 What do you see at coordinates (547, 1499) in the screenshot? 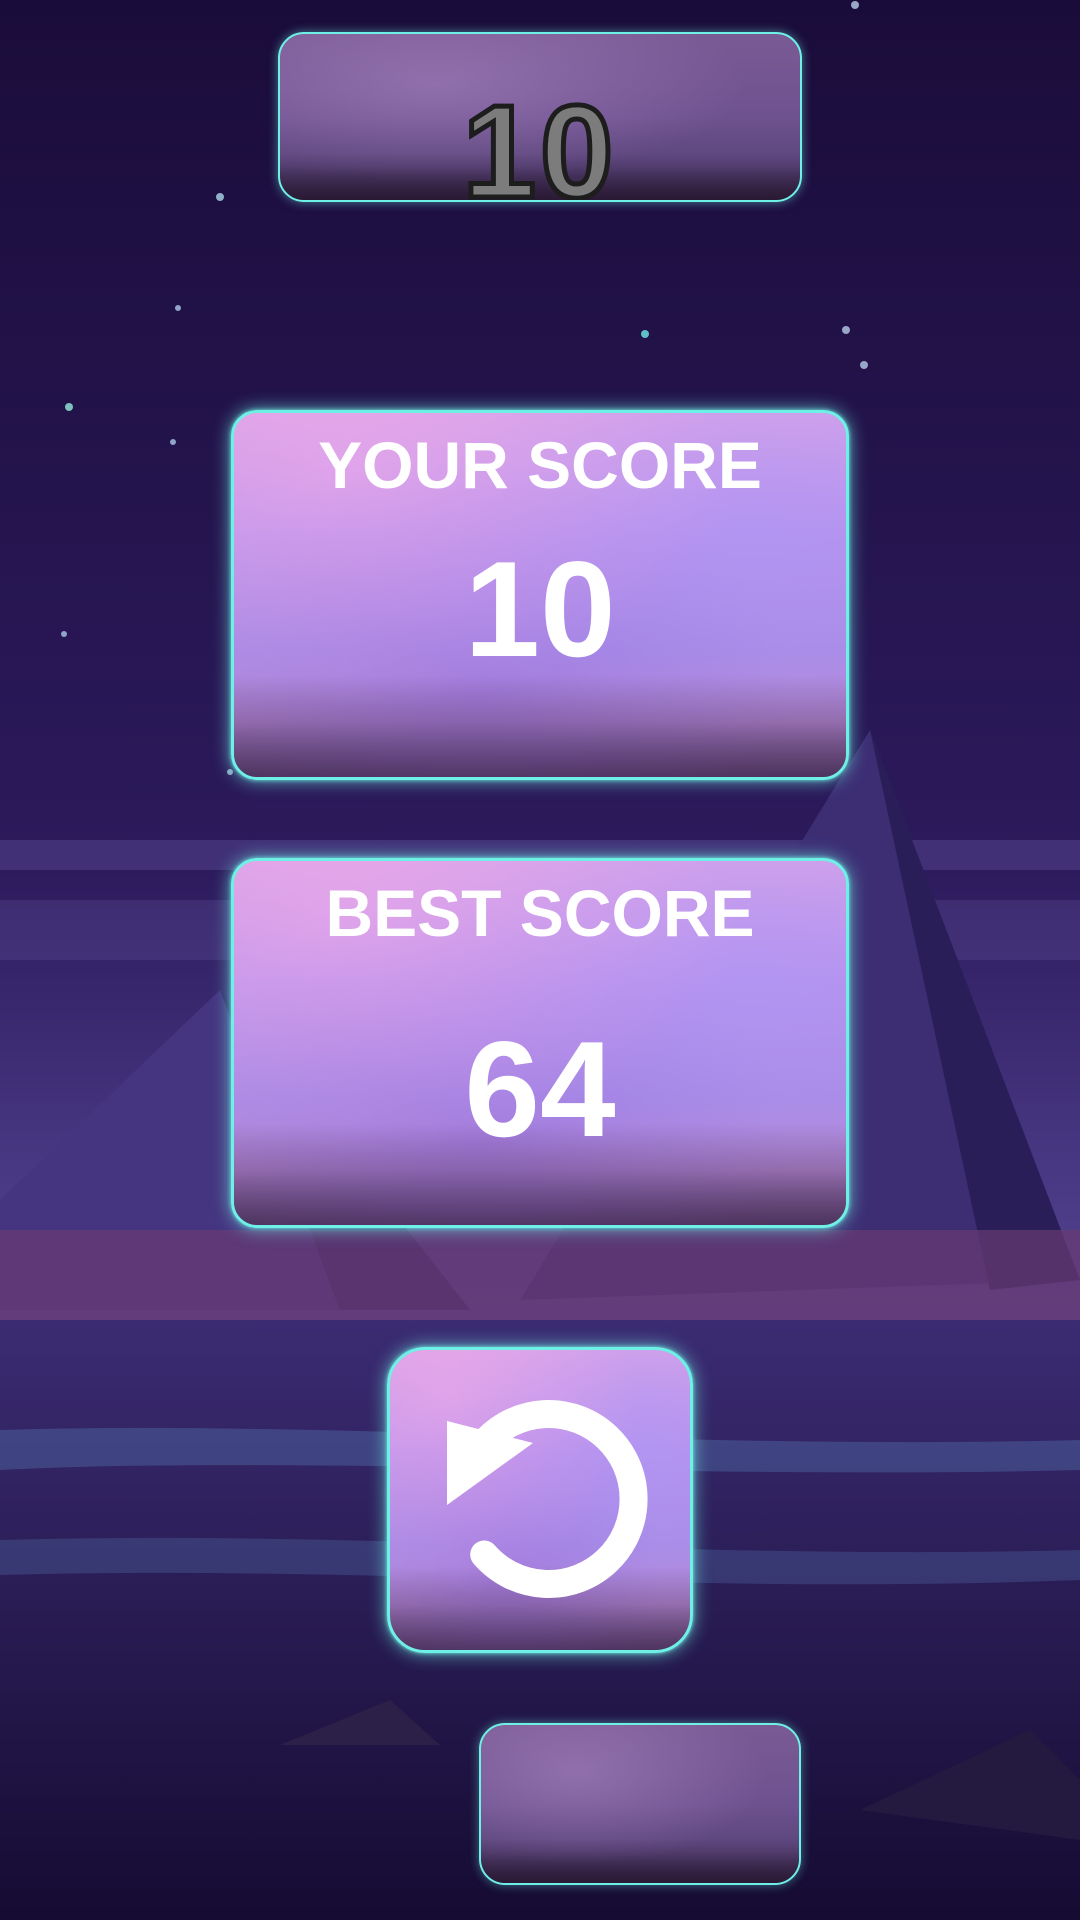
I see `restart-icon` at bounding box center [547, 1499].